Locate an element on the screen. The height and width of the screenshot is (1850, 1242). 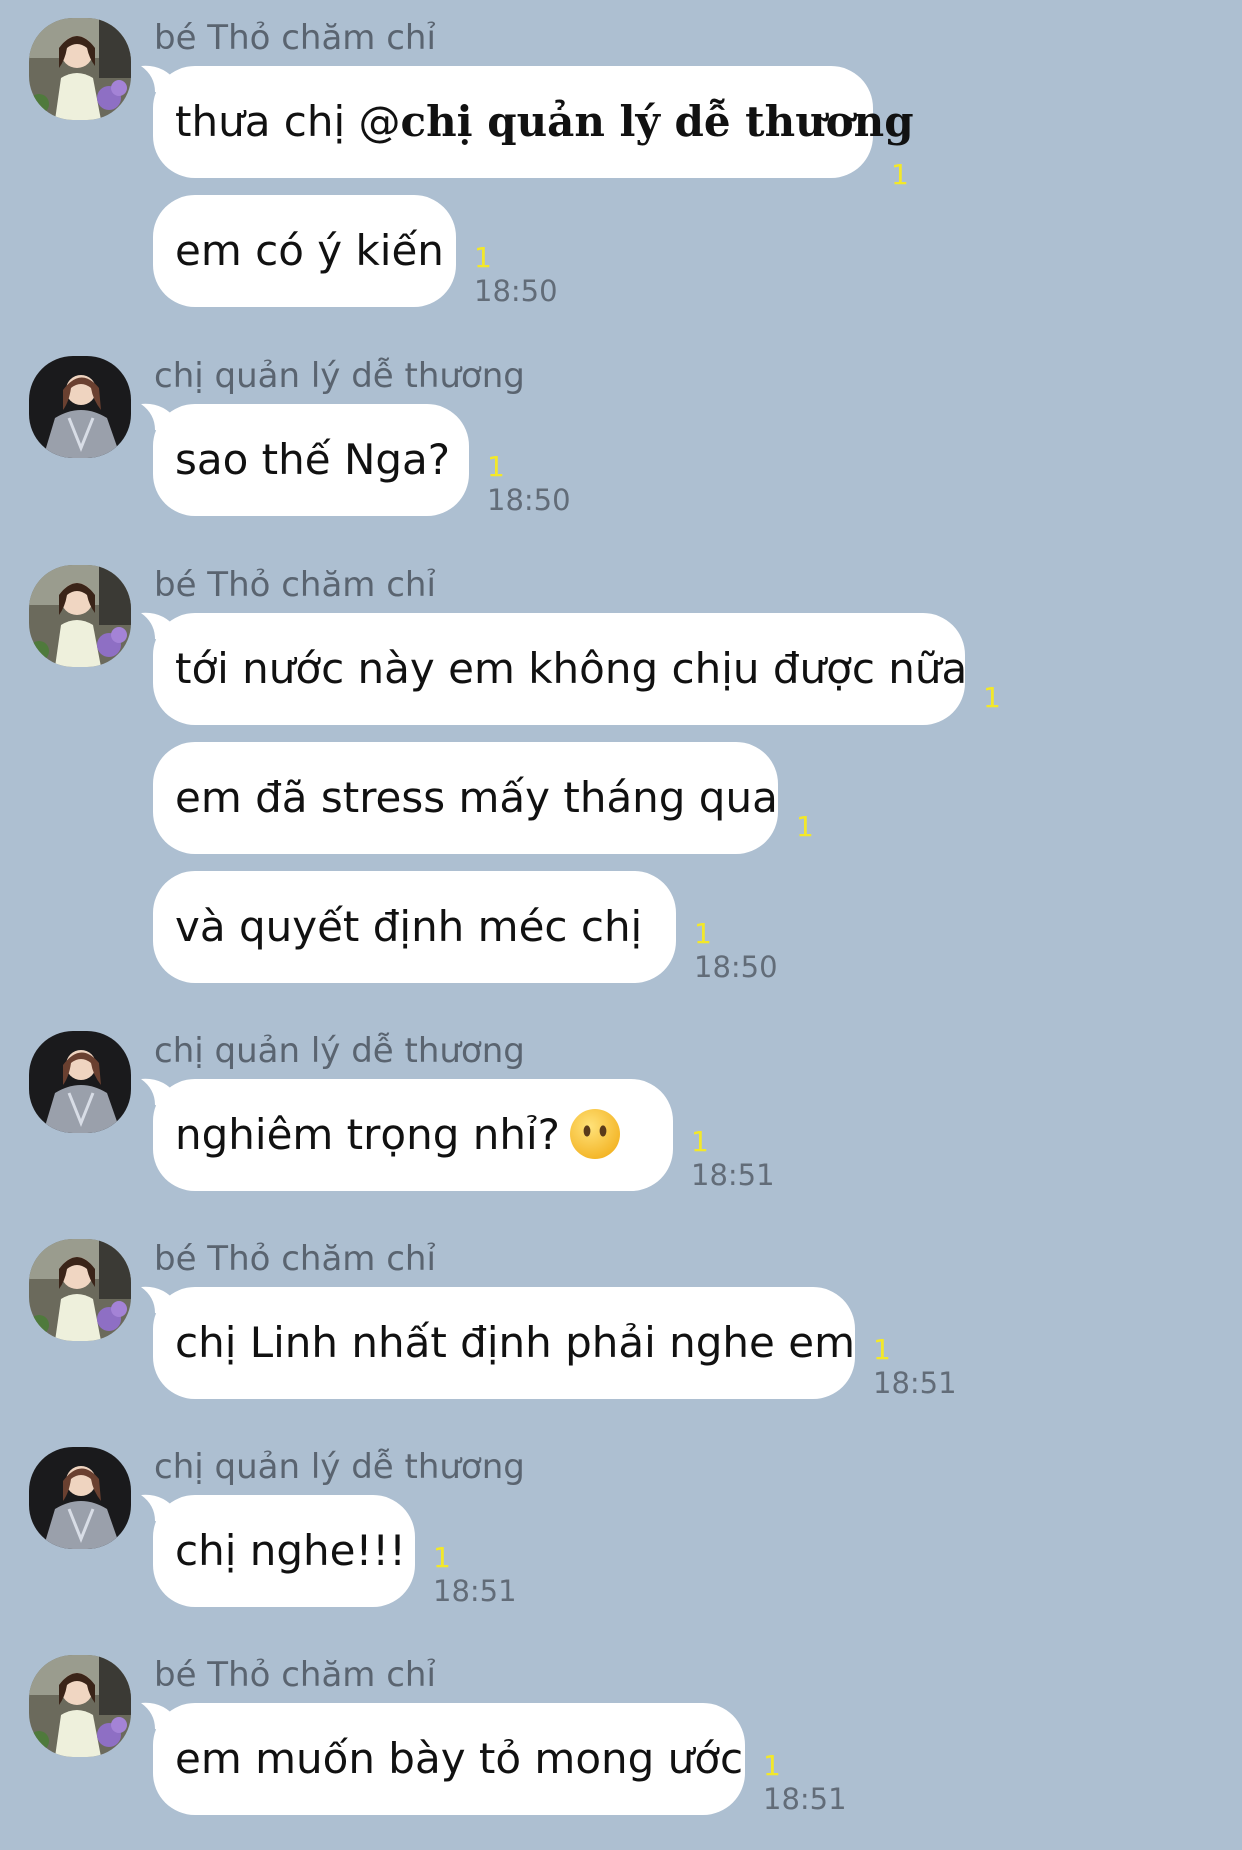
message-bubble: tới nước này em không chịu được nữa is located at coordinates (554, 668).